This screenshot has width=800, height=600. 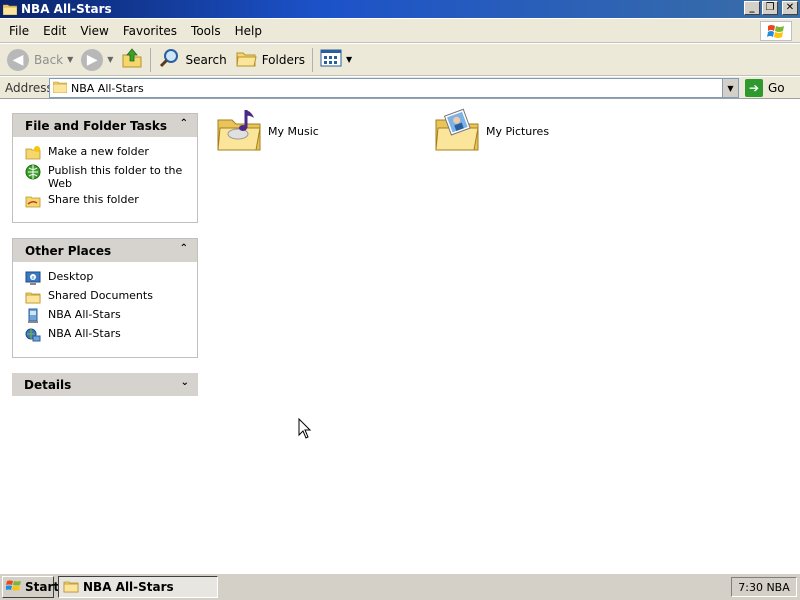 What do you see at coordinates (150, 31) in the screenshot?
I see `menu-favorites: Favorites` at bounding box center [150, 31].